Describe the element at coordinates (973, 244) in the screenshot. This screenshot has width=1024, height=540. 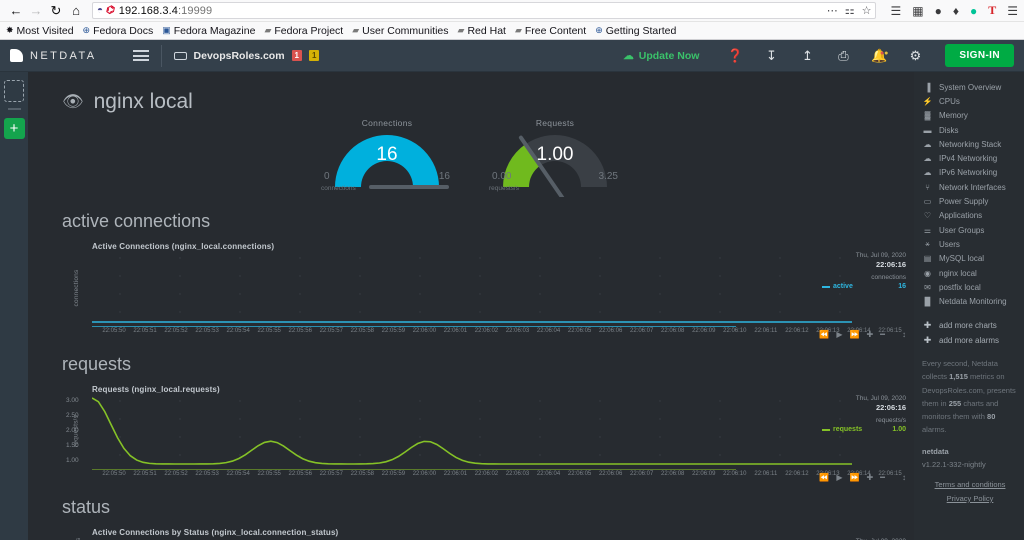
I see `sidebar-item-users: ⚹ Users` at that location.